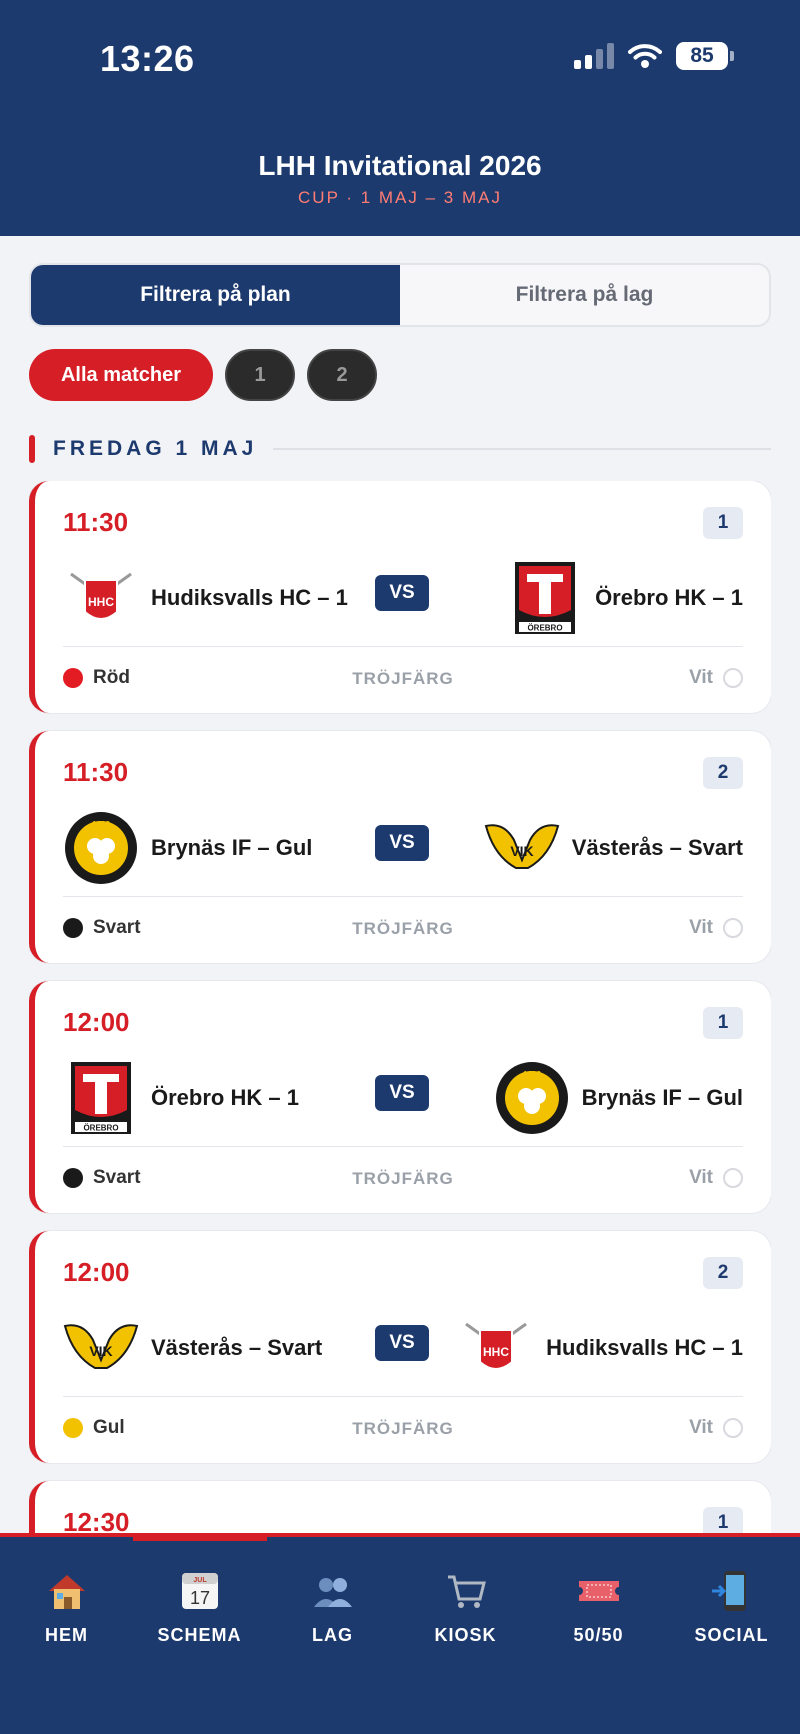 The width and height of the screenshot is (800, 1734). What do you see at coordinates (232, 847) in the screenshot?
I see `home-team-name: Brynäs IF – Gul` at bounding box center [232, 847].